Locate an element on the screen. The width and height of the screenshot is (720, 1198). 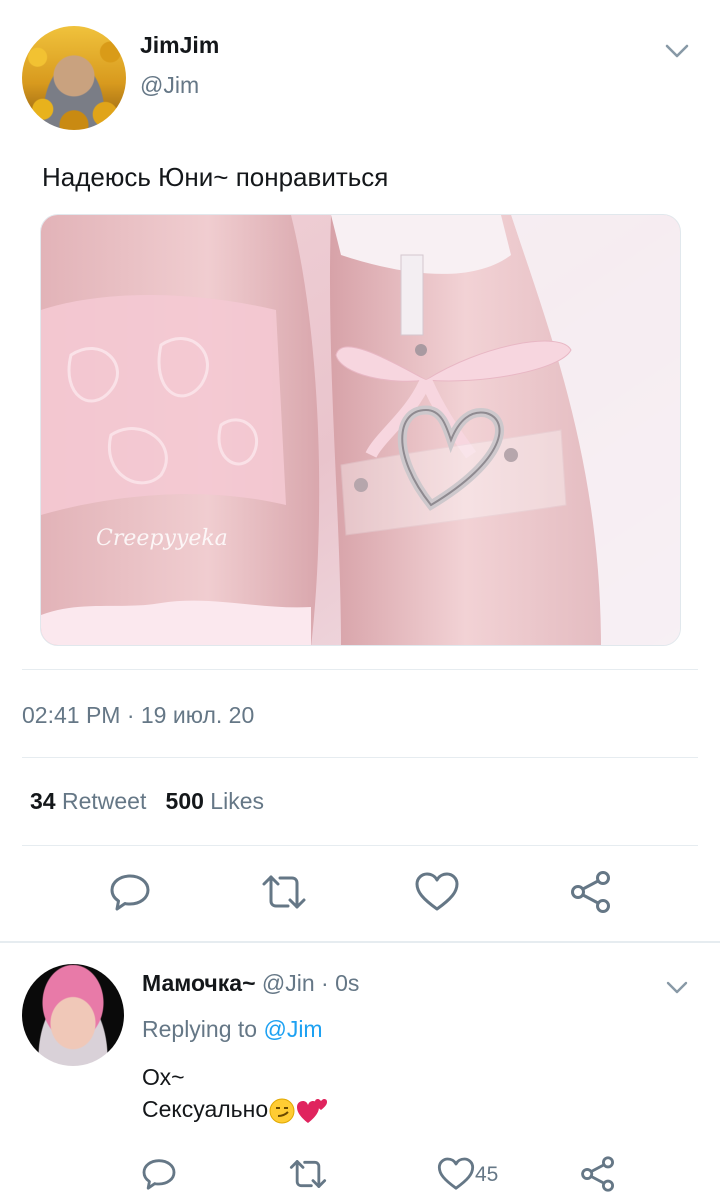
tweet-timestamp: 02:41 PM · 19 июл. 20 is located at coordinates (138, 715).